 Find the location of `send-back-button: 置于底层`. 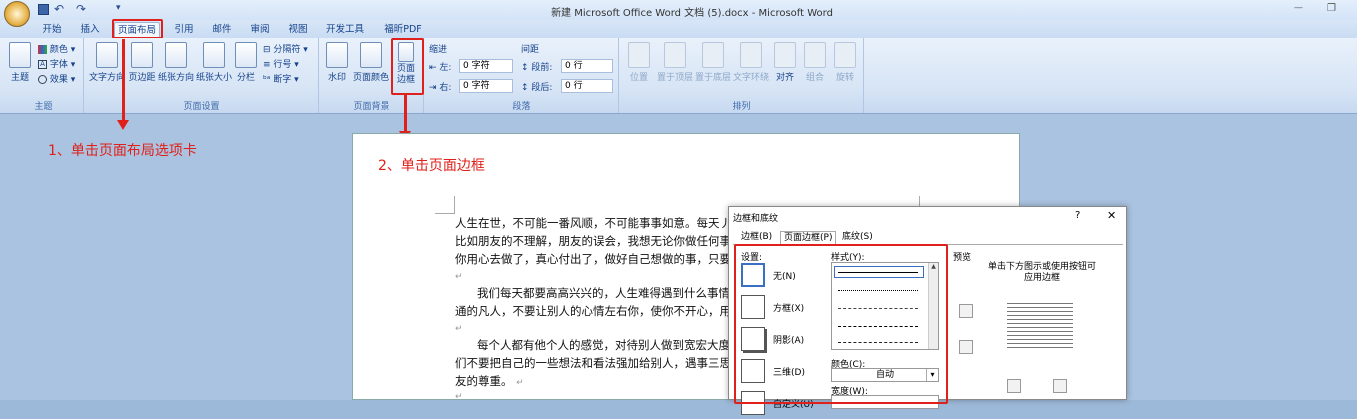

send-back-button: 置于底层 is located at coordinates (713, 62).